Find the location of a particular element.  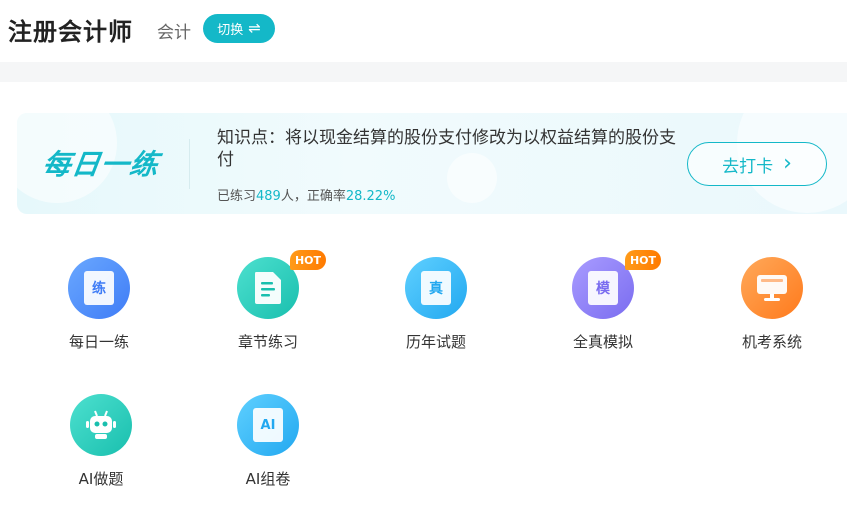

stats-prefix: 已练习 is located at coordinates (237, 196).